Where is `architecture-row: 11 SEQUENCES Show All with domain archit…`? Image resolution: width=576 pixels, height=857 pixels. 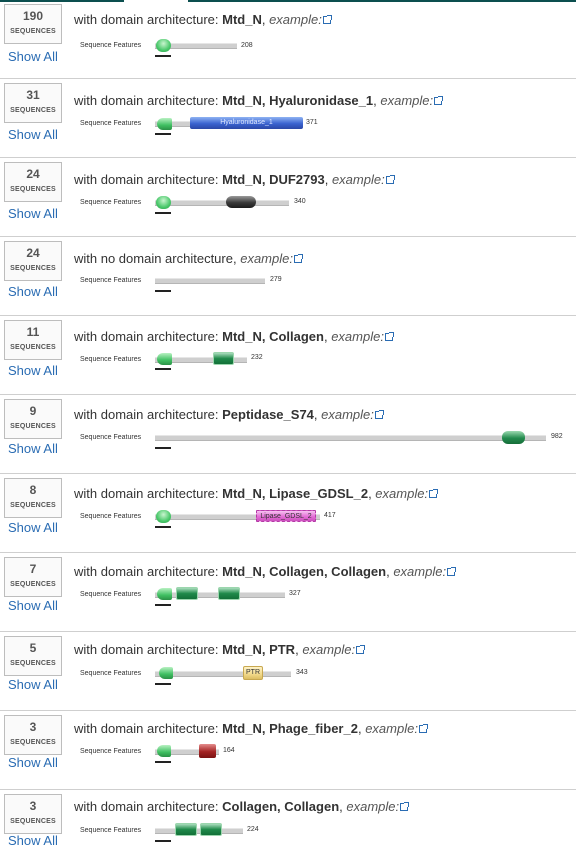 architecture-row: 11 SEQUENCES Show All with domain archit… is located at coordinates (288, 355).